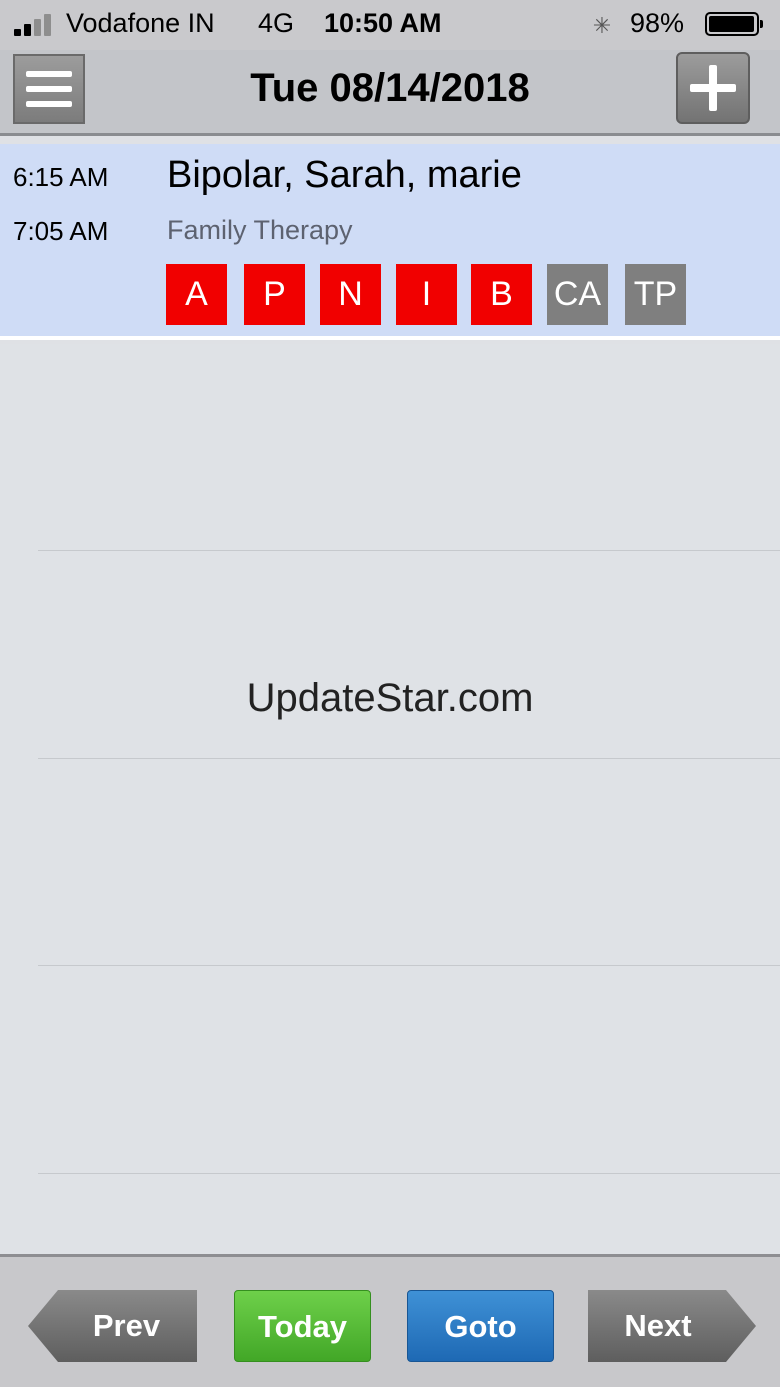 The height and width of the screenshot is (1387, 780). Describe the element at coordinates (672, 1326) in the screenshot. I see `next-button: Next` at that location.